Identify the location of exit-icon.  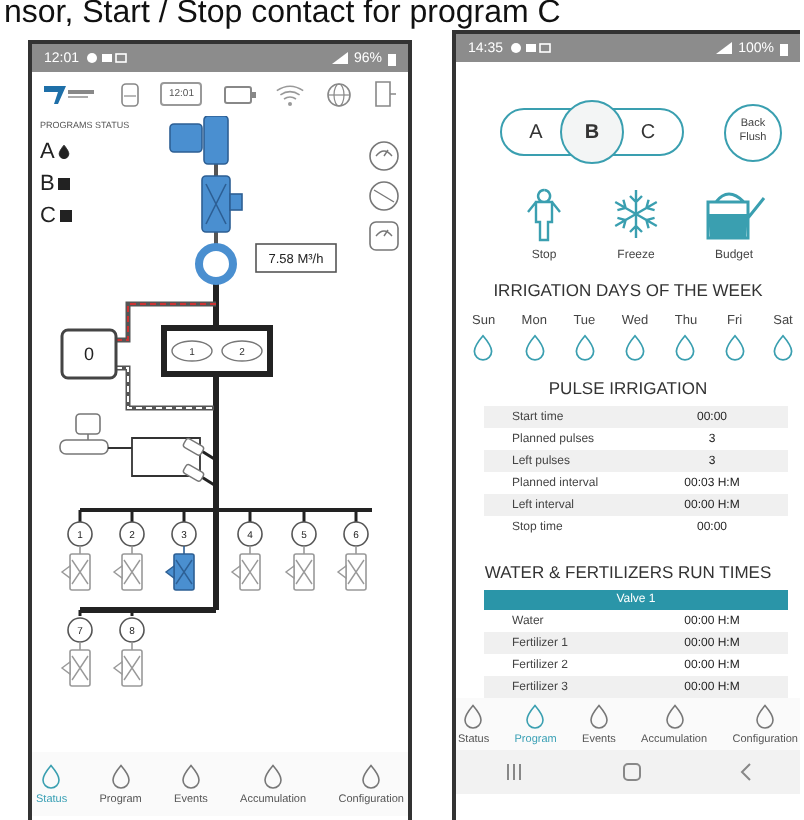
(385, 94).